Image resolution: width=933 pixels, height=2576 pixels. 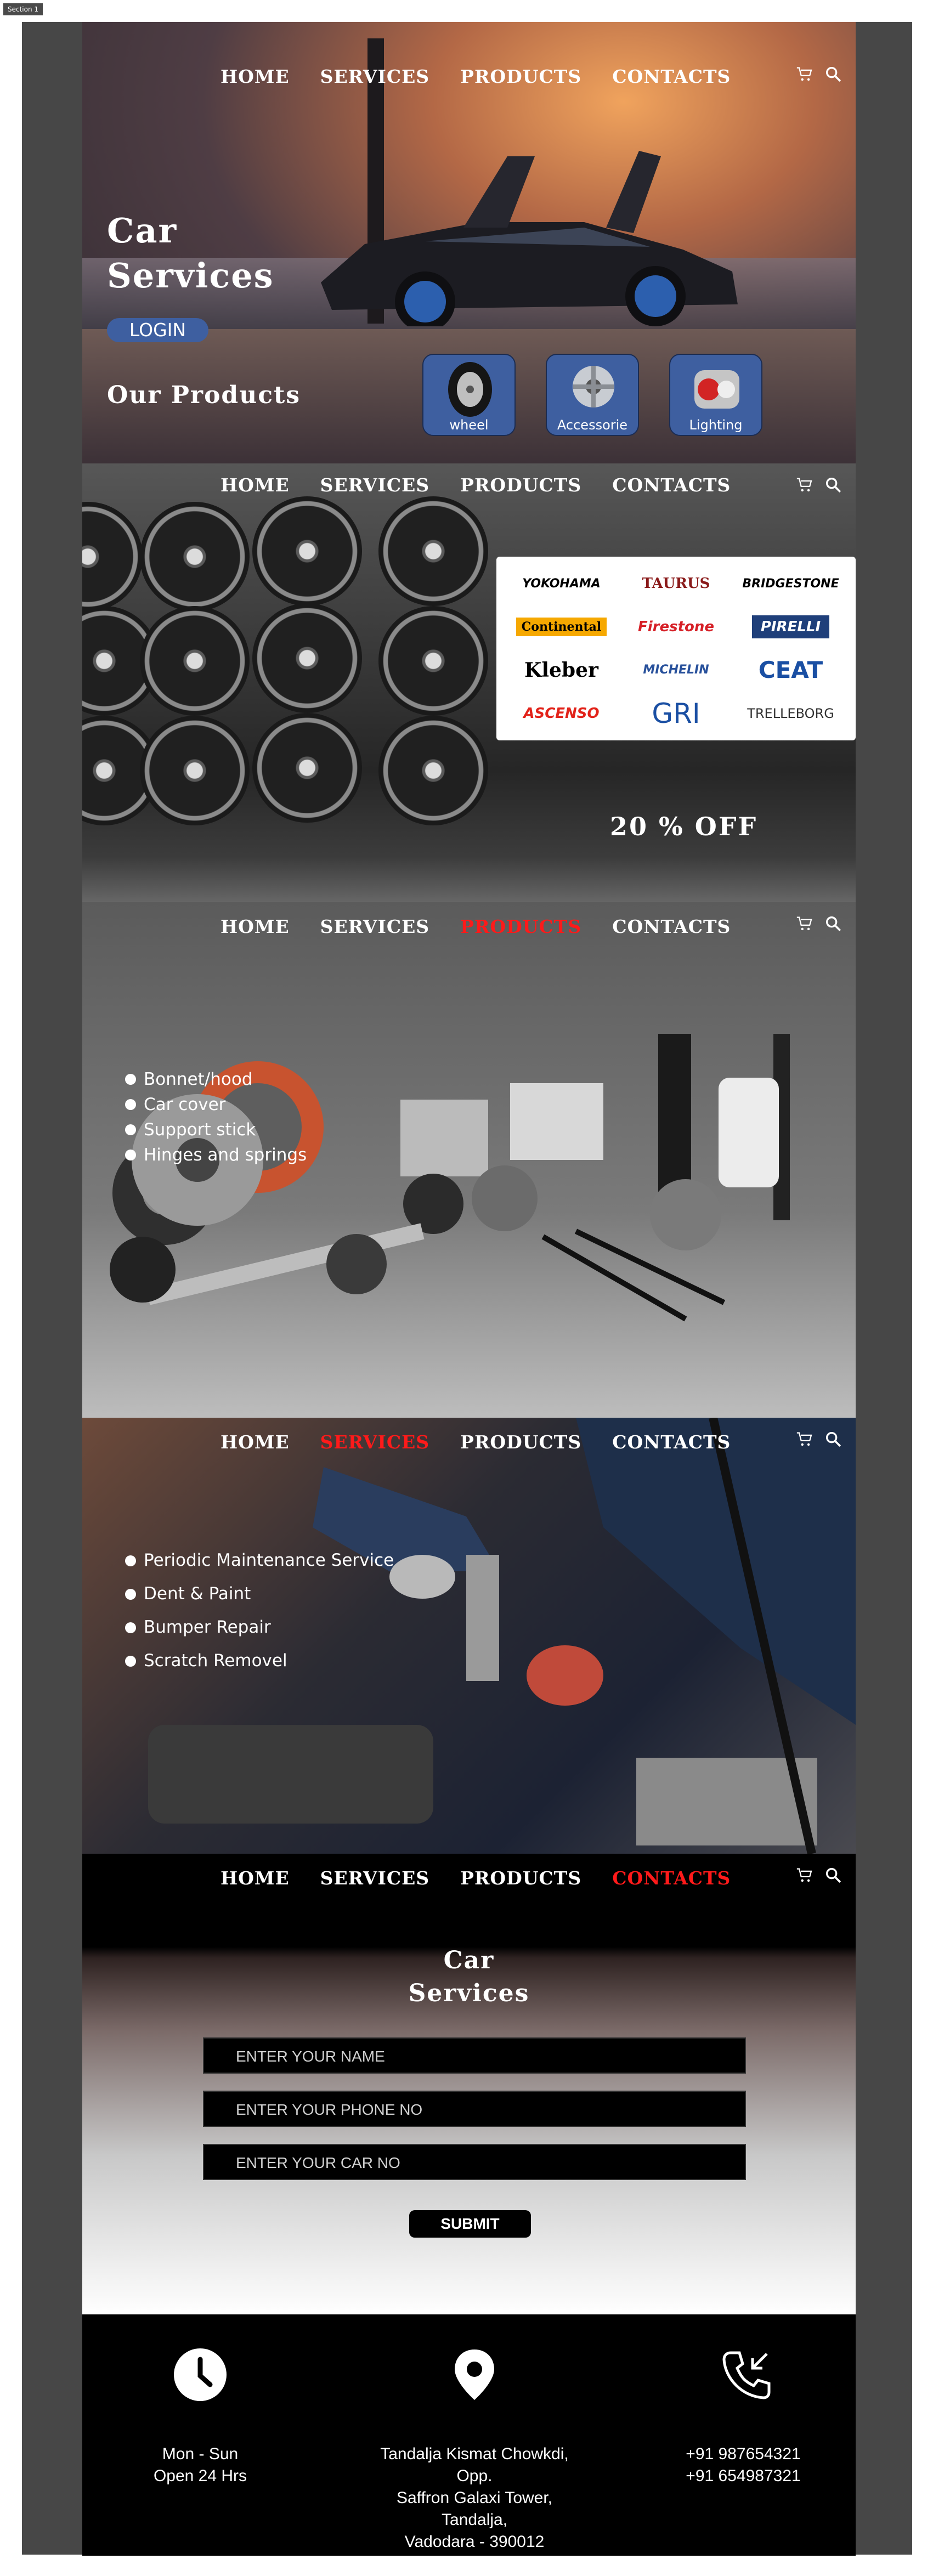 I want to click on hours-line: Mon - Sun, so click(x=200, y=2454).